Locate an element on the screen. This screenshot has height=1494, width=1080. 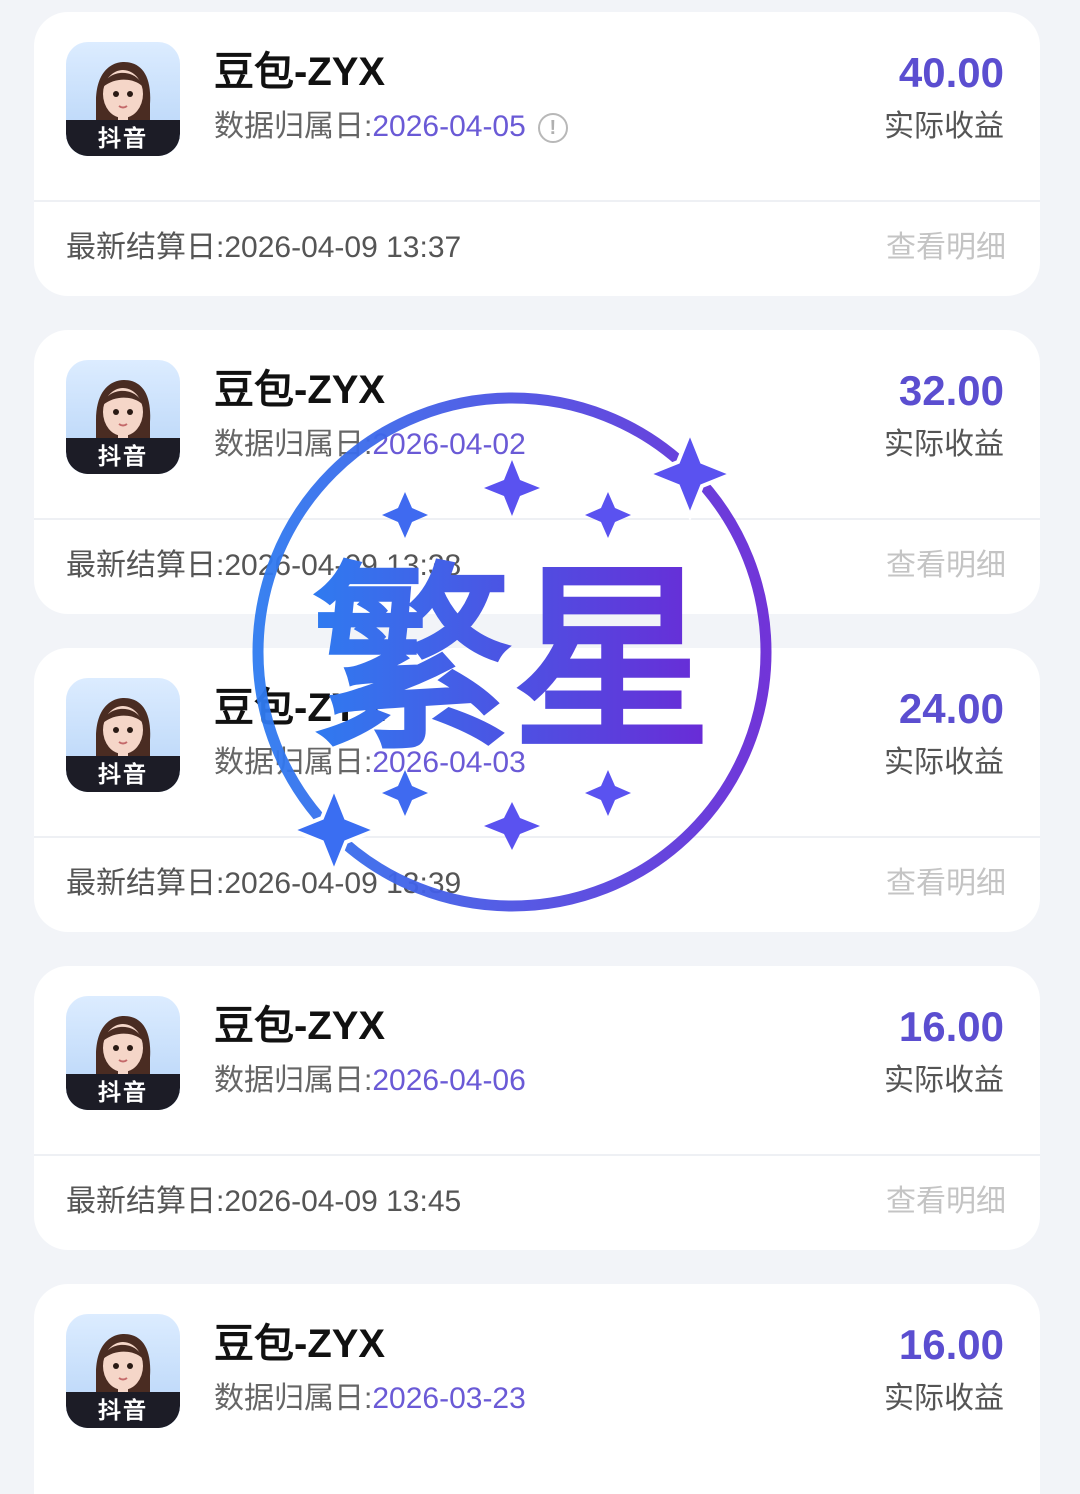
data-date-line: 数据归属日:2026-04-06 is located at coordinates (370, 1081).